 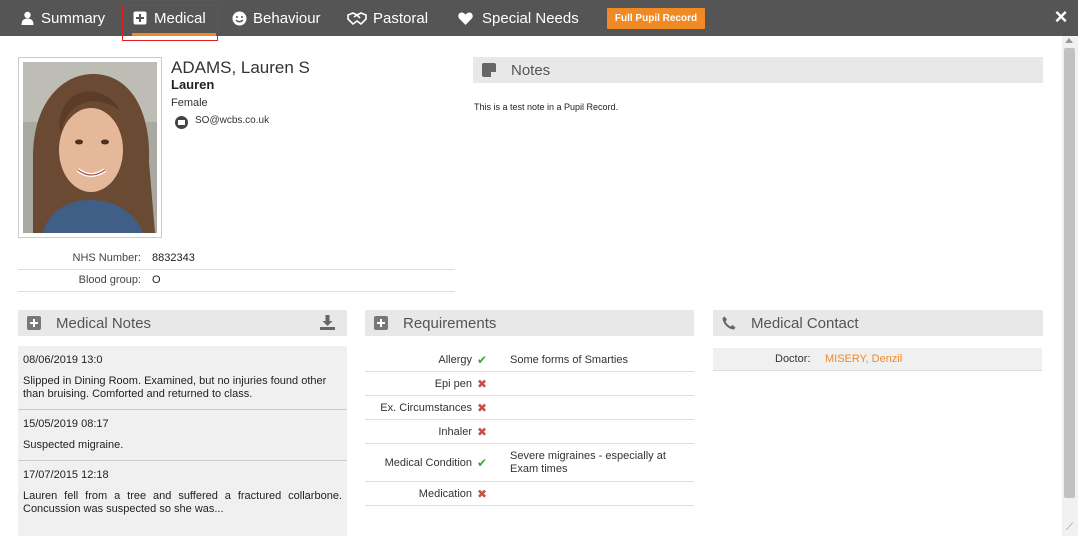 What do you see at coordinates (170, 23) in the screenshot?
I see `selection-highlight` at bounding box center [170, 23].